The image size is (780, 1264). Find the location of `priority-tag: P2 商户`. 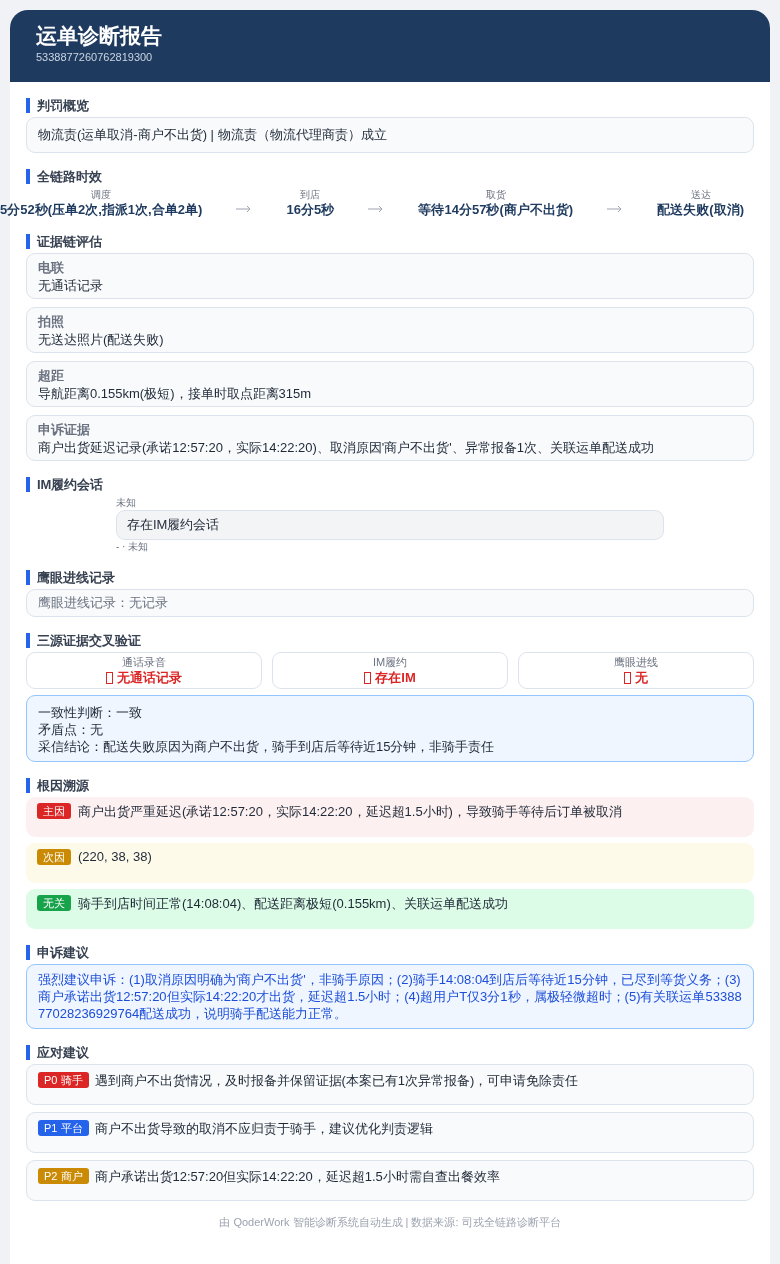

priority-tag: P2 商户 is located at coordinates (63, 1176).